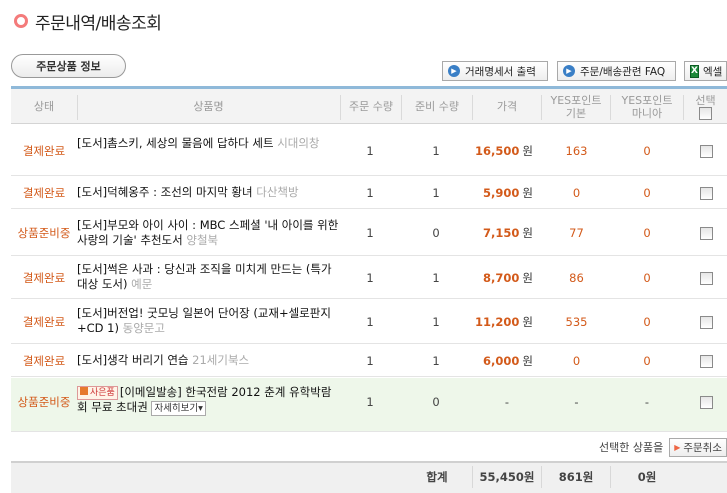 Image resolution: width=727 pixels, height=493 pixels. What do you see at coordinates (68, 66) in the screenshot?
I see `tab-order-info: 주문상품 정보` at bounding box center [68, 66].